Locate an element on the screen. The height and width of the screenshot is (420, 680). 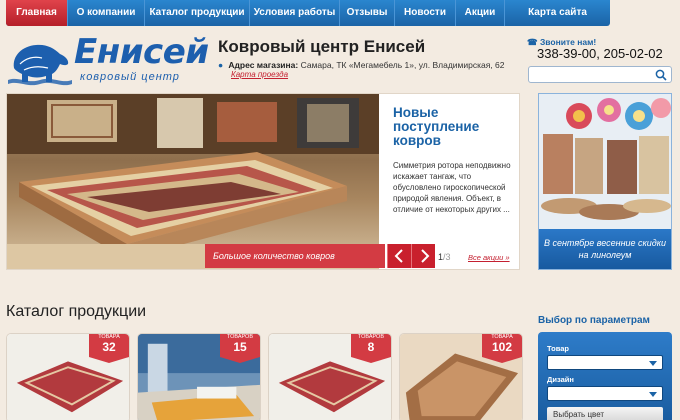
design-select is located at coordinates (605, 393).